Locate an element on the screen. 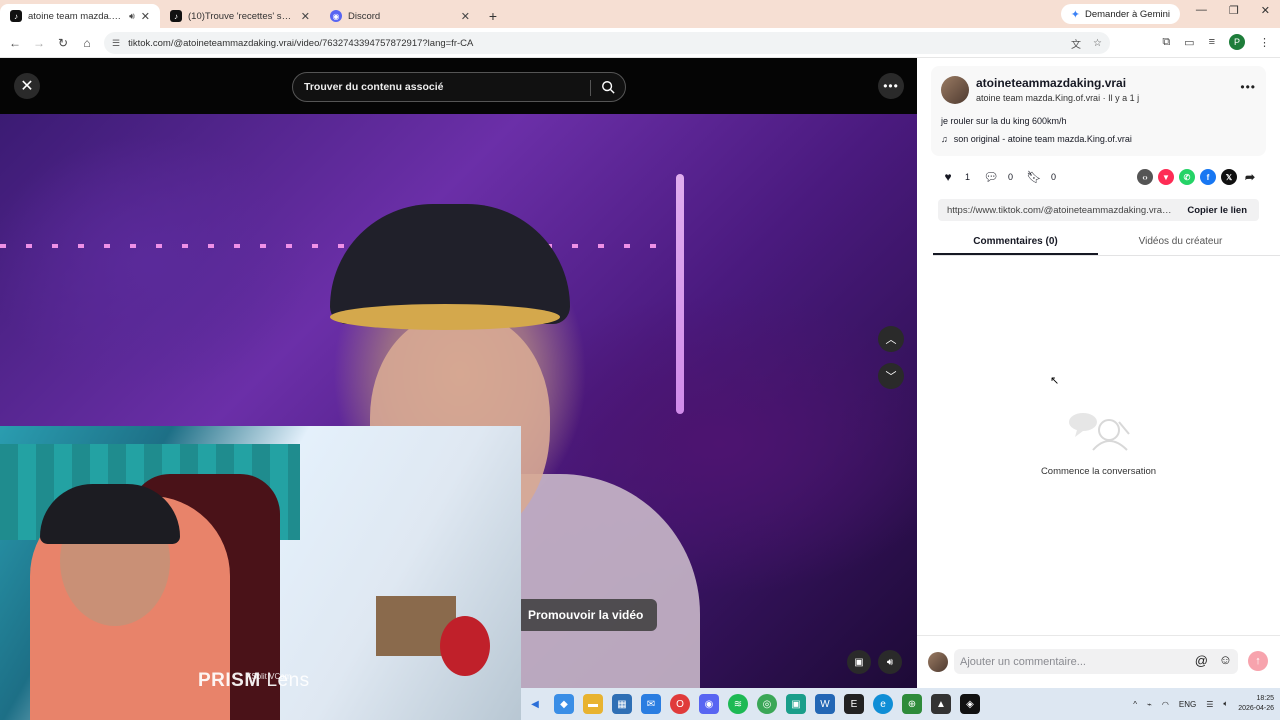  search-placeholder: Trouver du contenu associé is located at coordinates (374, 87).